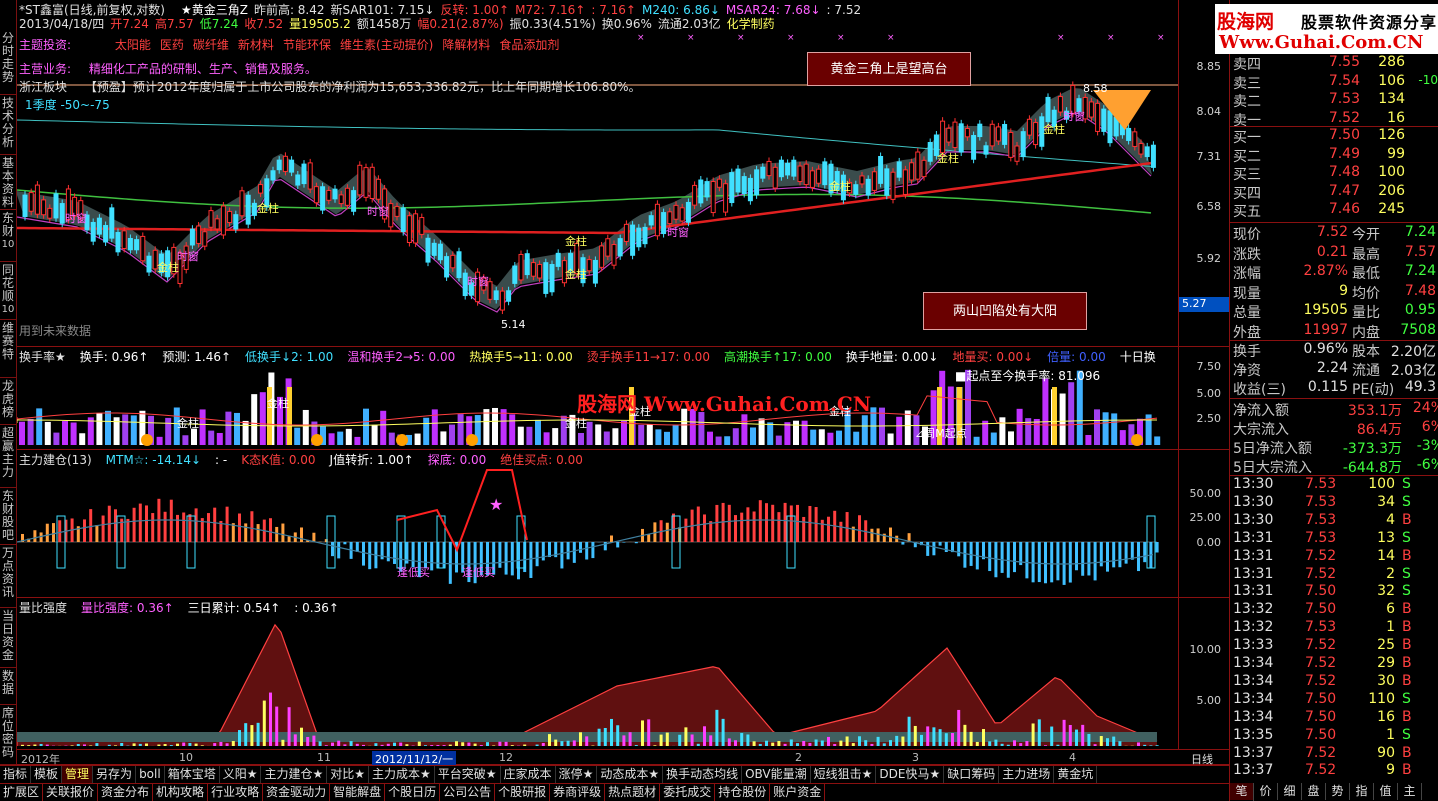 The width and height of the screenshot is (1438, 801). Describe the element at coordinates (8, 735) in the screenshot. I see `left-tab-item: 席位密码` at that location.